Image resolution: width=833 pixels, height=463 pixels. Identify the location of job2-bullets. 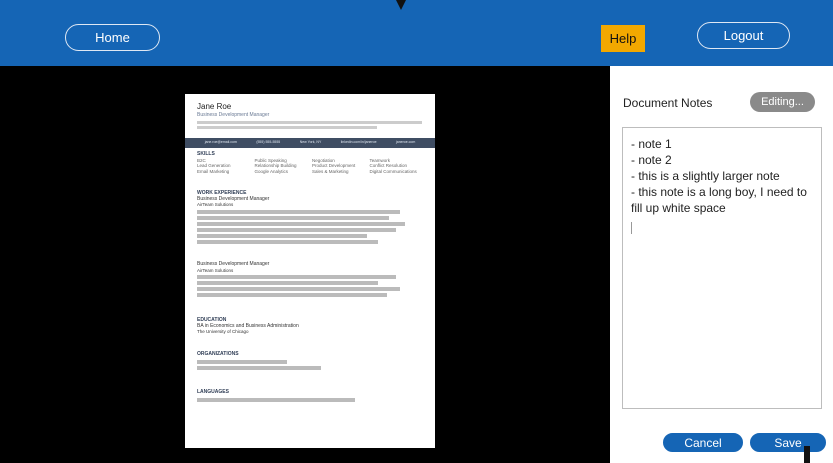
(310, 286).